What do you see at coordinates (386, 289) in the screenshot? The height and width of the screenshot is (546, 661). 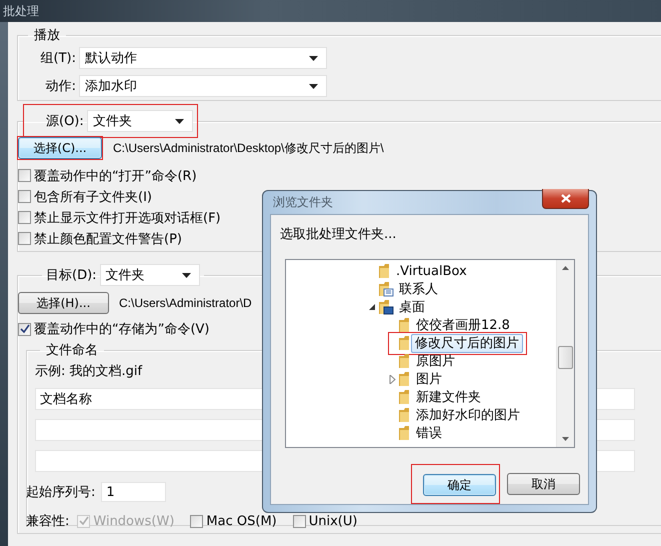 I see `contacts-folder-icon` at bounding box center [386, 289].